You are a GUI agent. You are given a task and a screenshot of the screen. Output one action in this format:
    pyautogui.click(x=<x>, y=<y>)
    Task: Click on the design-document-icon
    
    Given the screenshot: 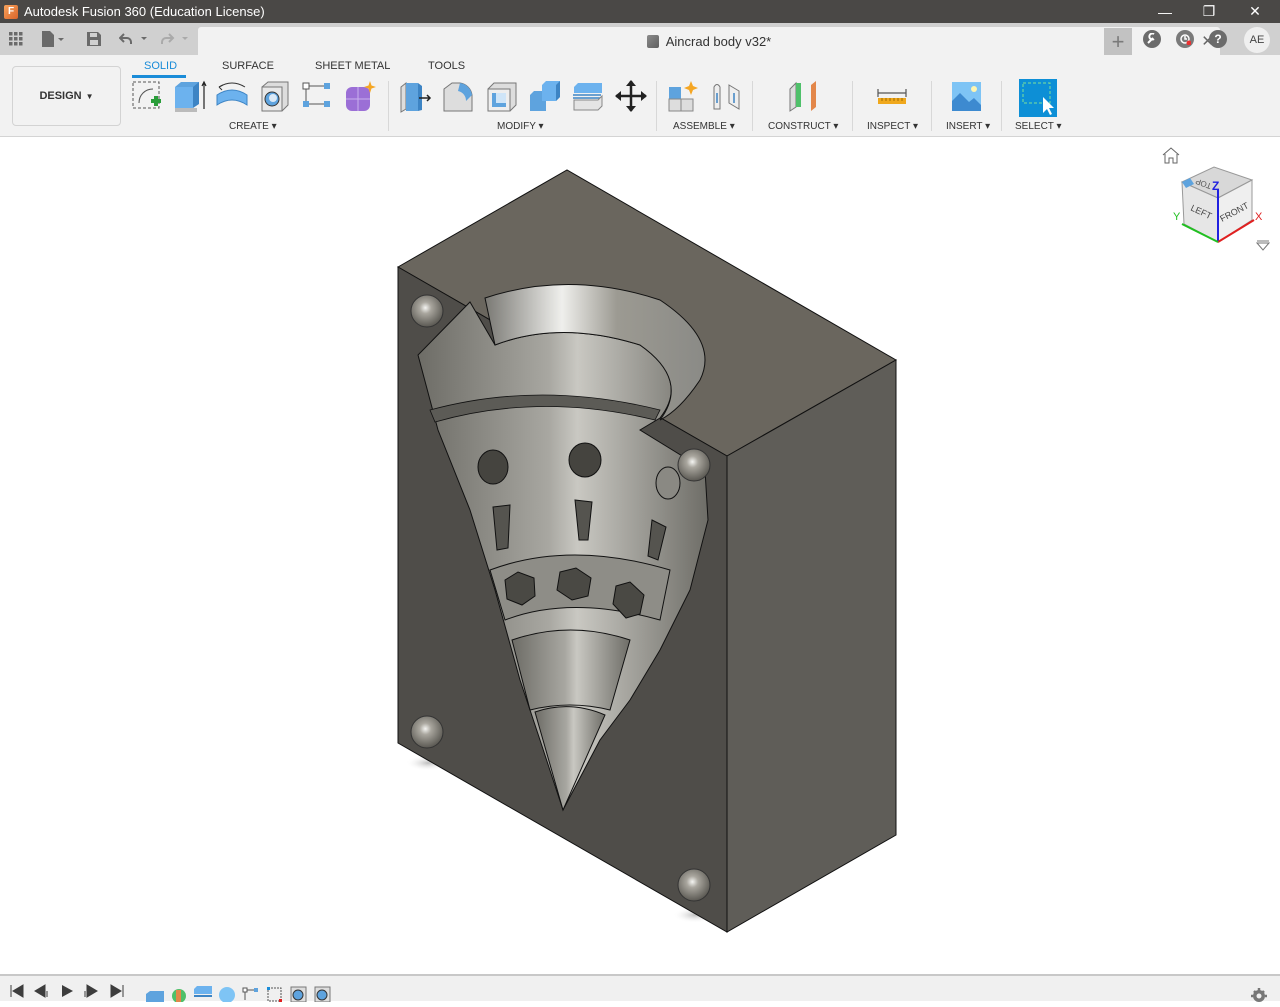 What is the action you would take?
    pyautogui.click(x=652, y=41)
    